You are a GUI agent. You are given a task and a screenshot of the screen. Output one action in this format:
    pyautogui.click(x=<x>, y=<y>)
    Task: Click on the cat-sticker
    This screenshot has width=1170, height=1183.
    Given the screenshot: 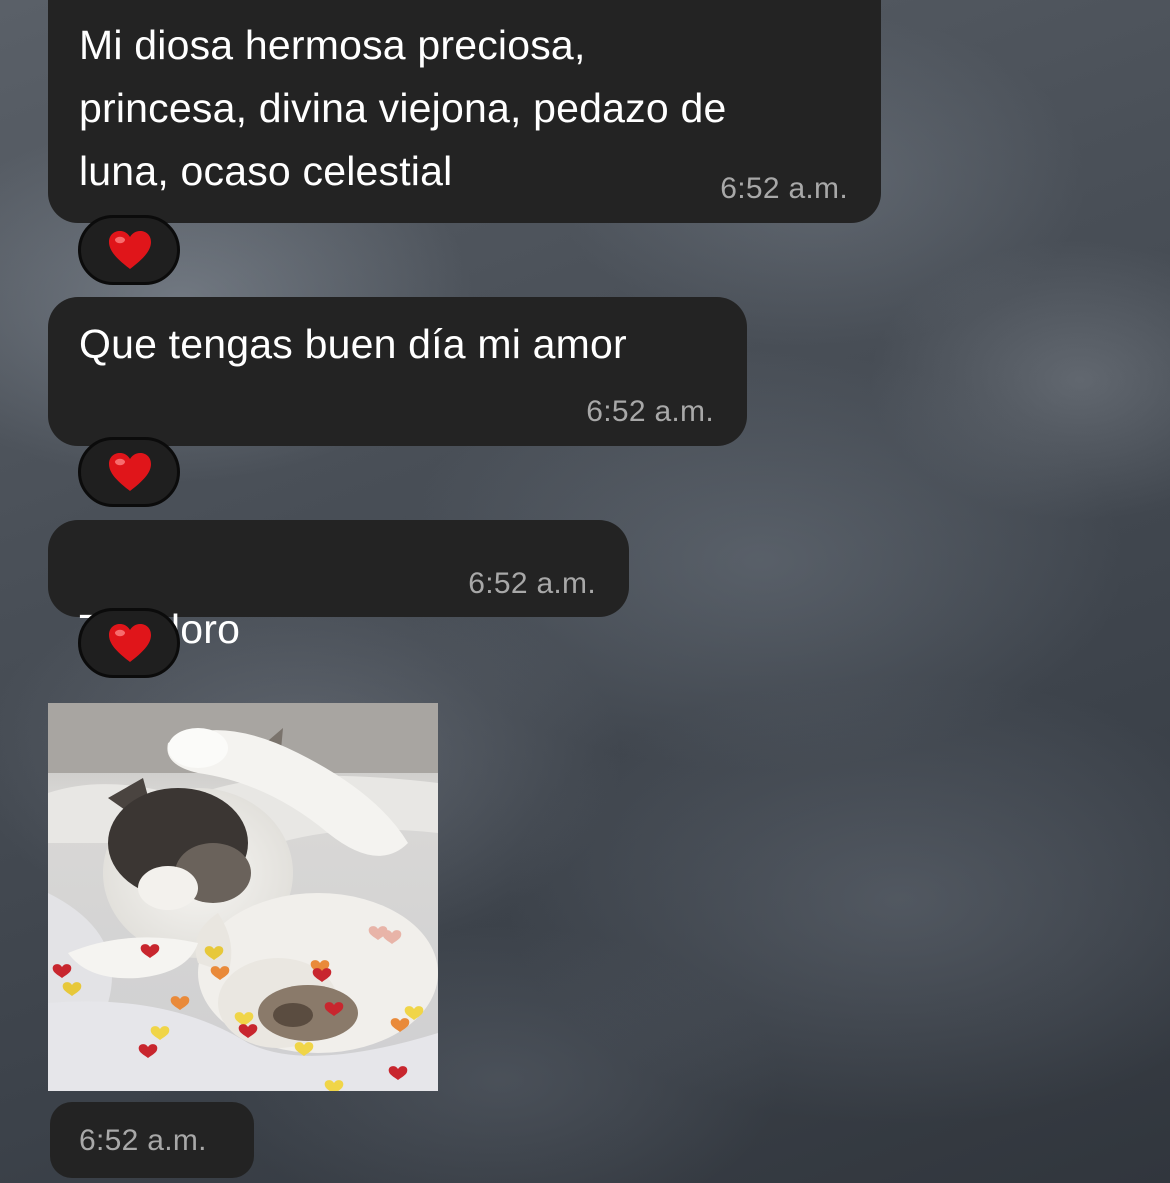 What is the action you would take?
    pyautogui.click(x=243, y=897)
    